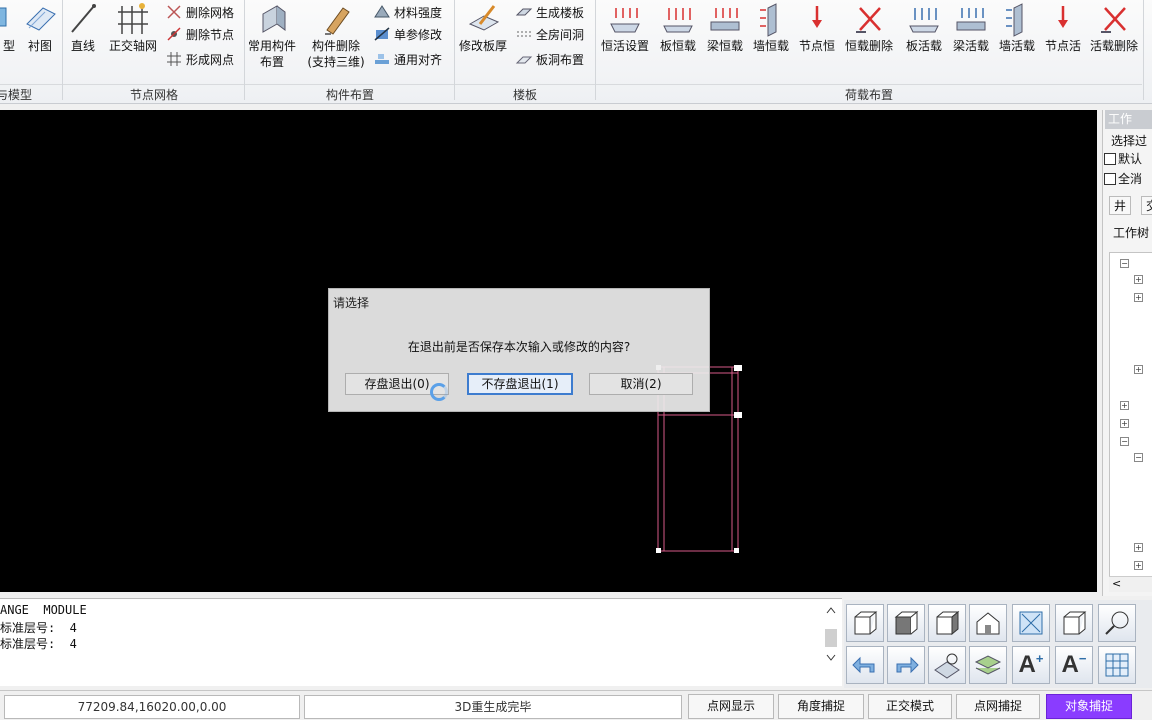 The width and height of the screenshot is (1152, 720). What do you see at coordinates (817, 17) in the screenshot?
I see `node-load-icon` at bounding box center [817, 17].